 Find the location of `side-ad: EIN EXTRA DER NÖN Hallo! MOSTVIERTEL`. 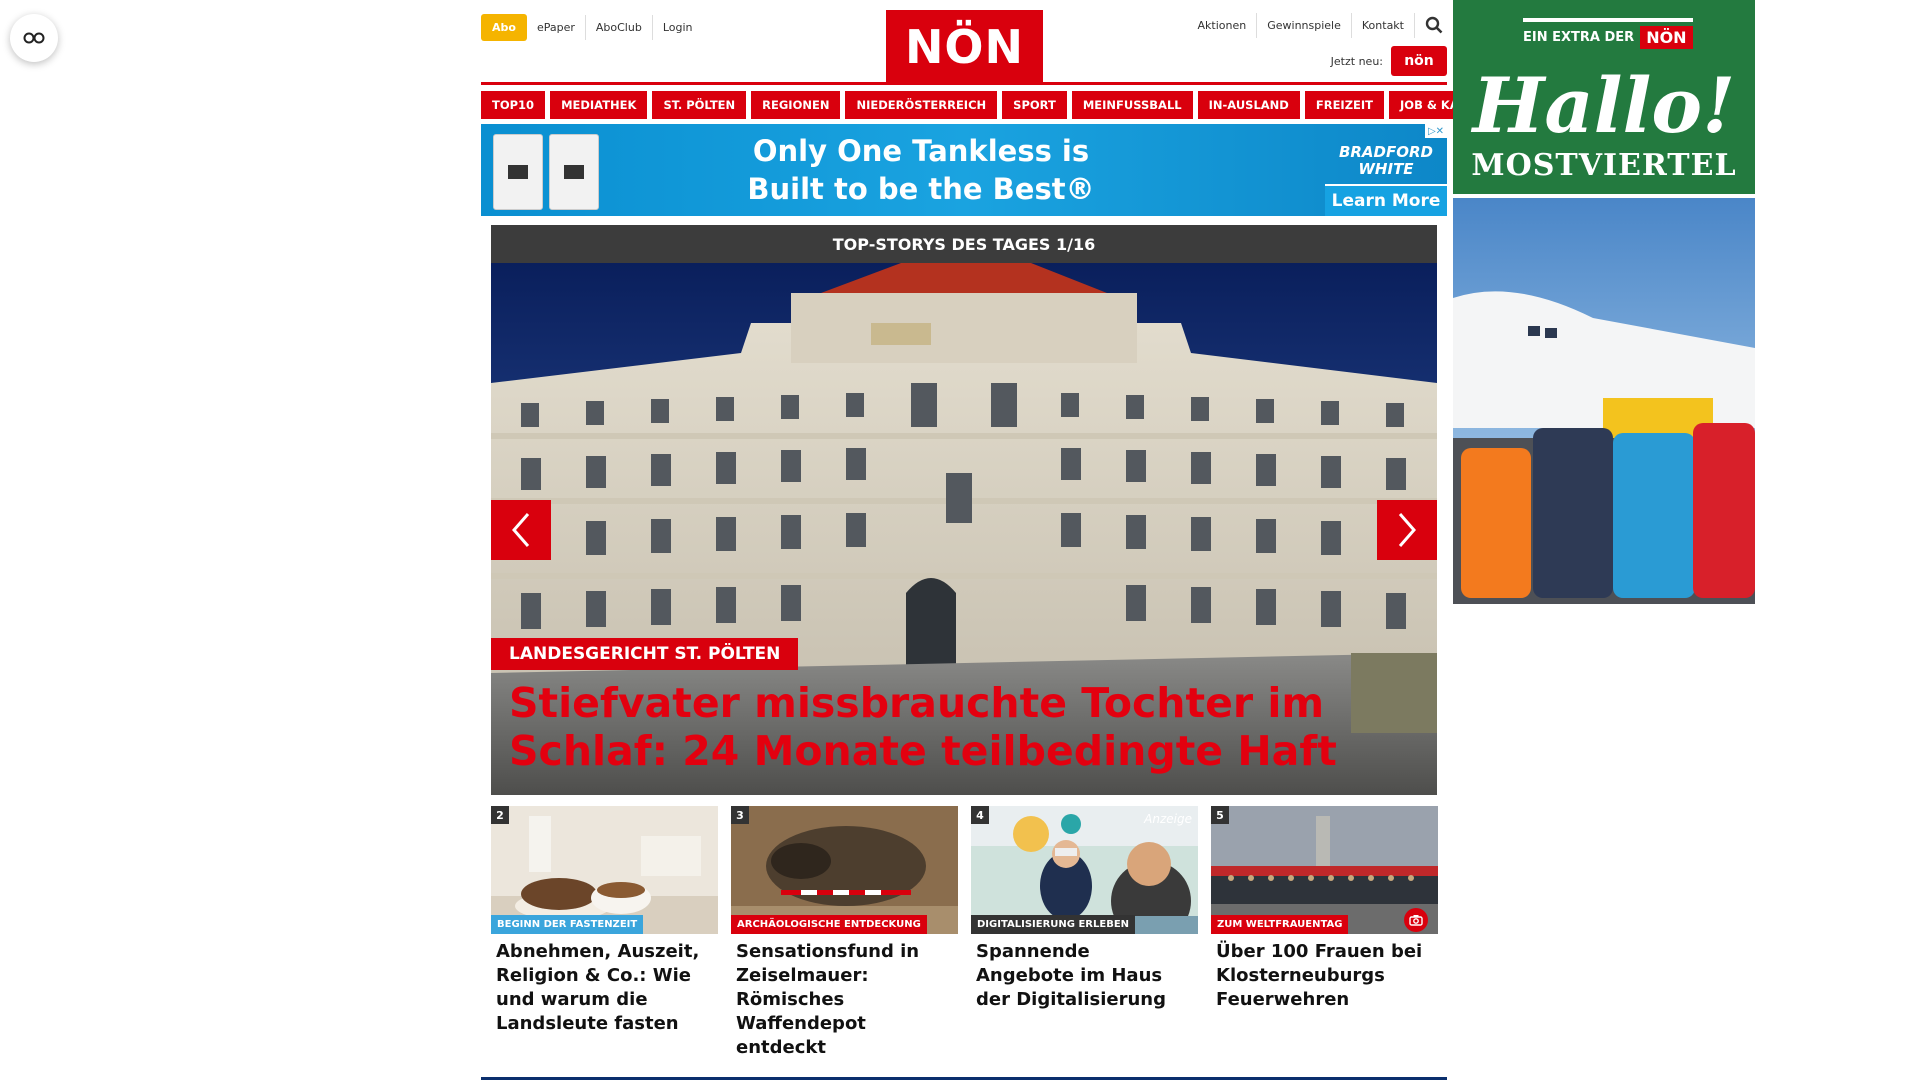

side-ad: EIN EXTRA DER NÖN Hallo! MOSTVIERTEL is located at coordinates (1604, 302).